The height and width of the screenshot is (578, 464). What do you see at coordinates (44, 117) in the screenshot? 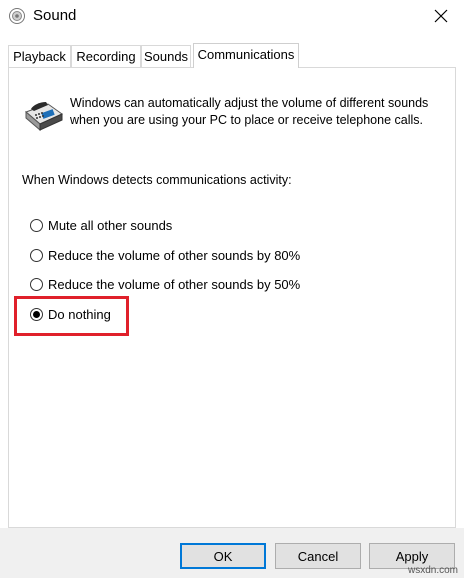
I see `telephone-icon` at bounding box center [44, 117].